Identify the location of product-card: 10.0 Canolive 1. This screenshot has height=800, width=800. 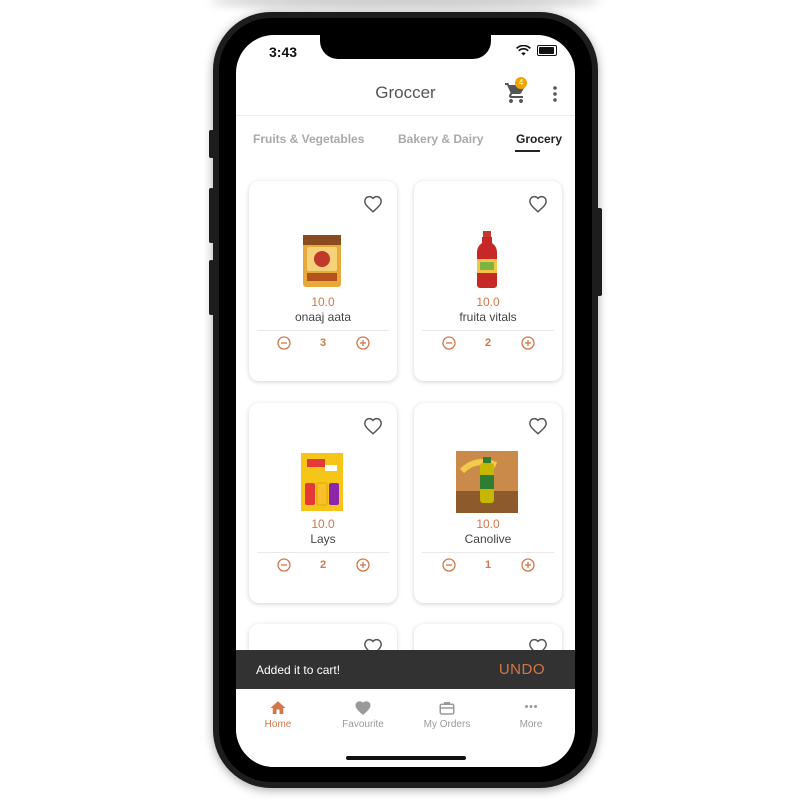
(488, 503).